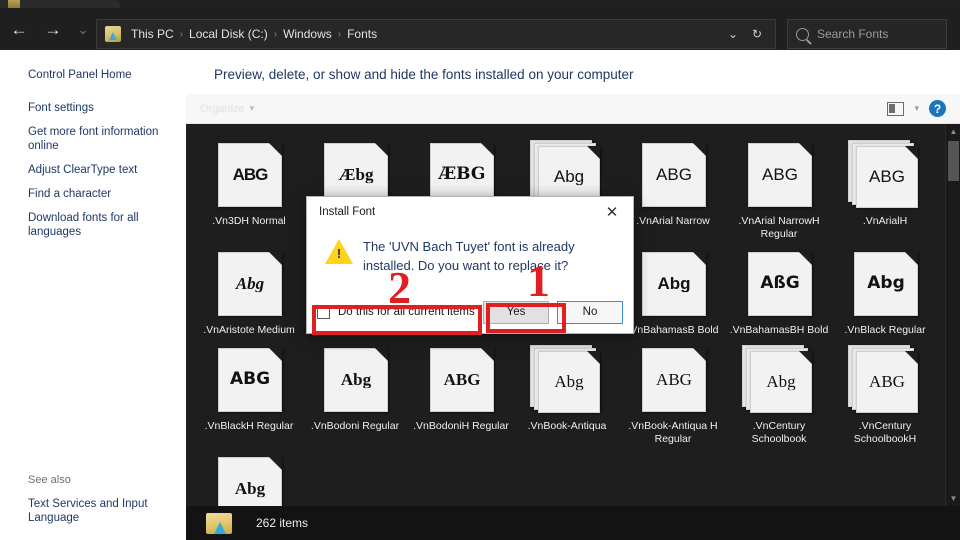  What do you see at coordinates (152, 34) in the screenshot?
I see `breadcrumb-item-this-pc: This PC` at bounding box center [152, 34].